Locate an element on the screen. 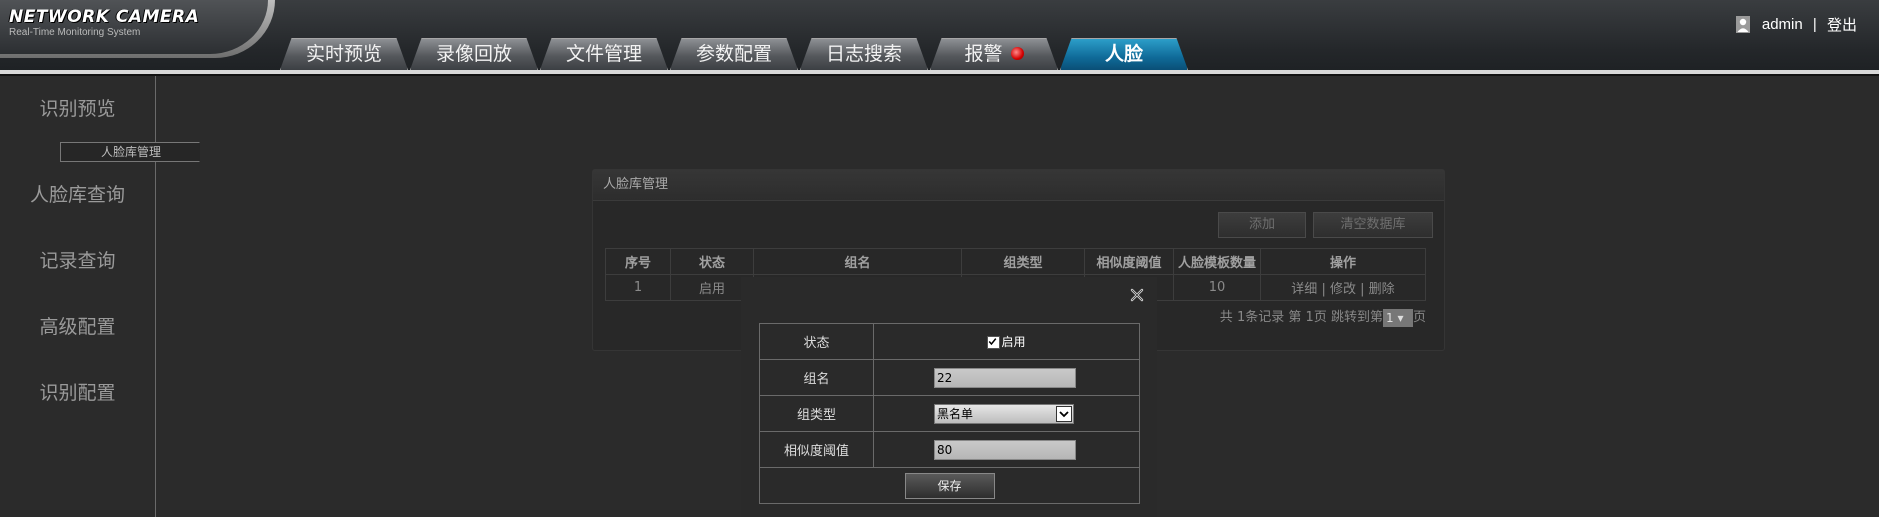 Image resolution: width=1879 pixels, height=517 pixels. logo-title: NETWORK CAMERA is located at coordinates (104, 17).